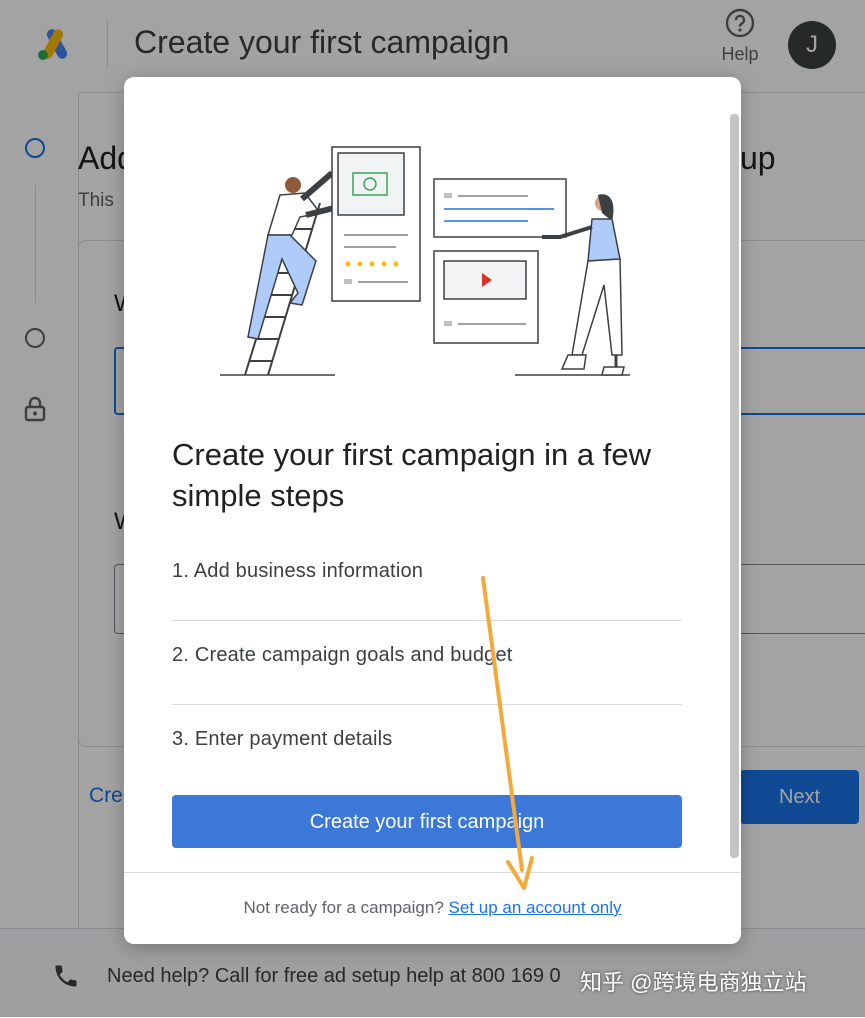 The height and width of the screenshot is (1018, 865). I want to click on create-campaign-button: Create your first campaign, so click(427, 821).